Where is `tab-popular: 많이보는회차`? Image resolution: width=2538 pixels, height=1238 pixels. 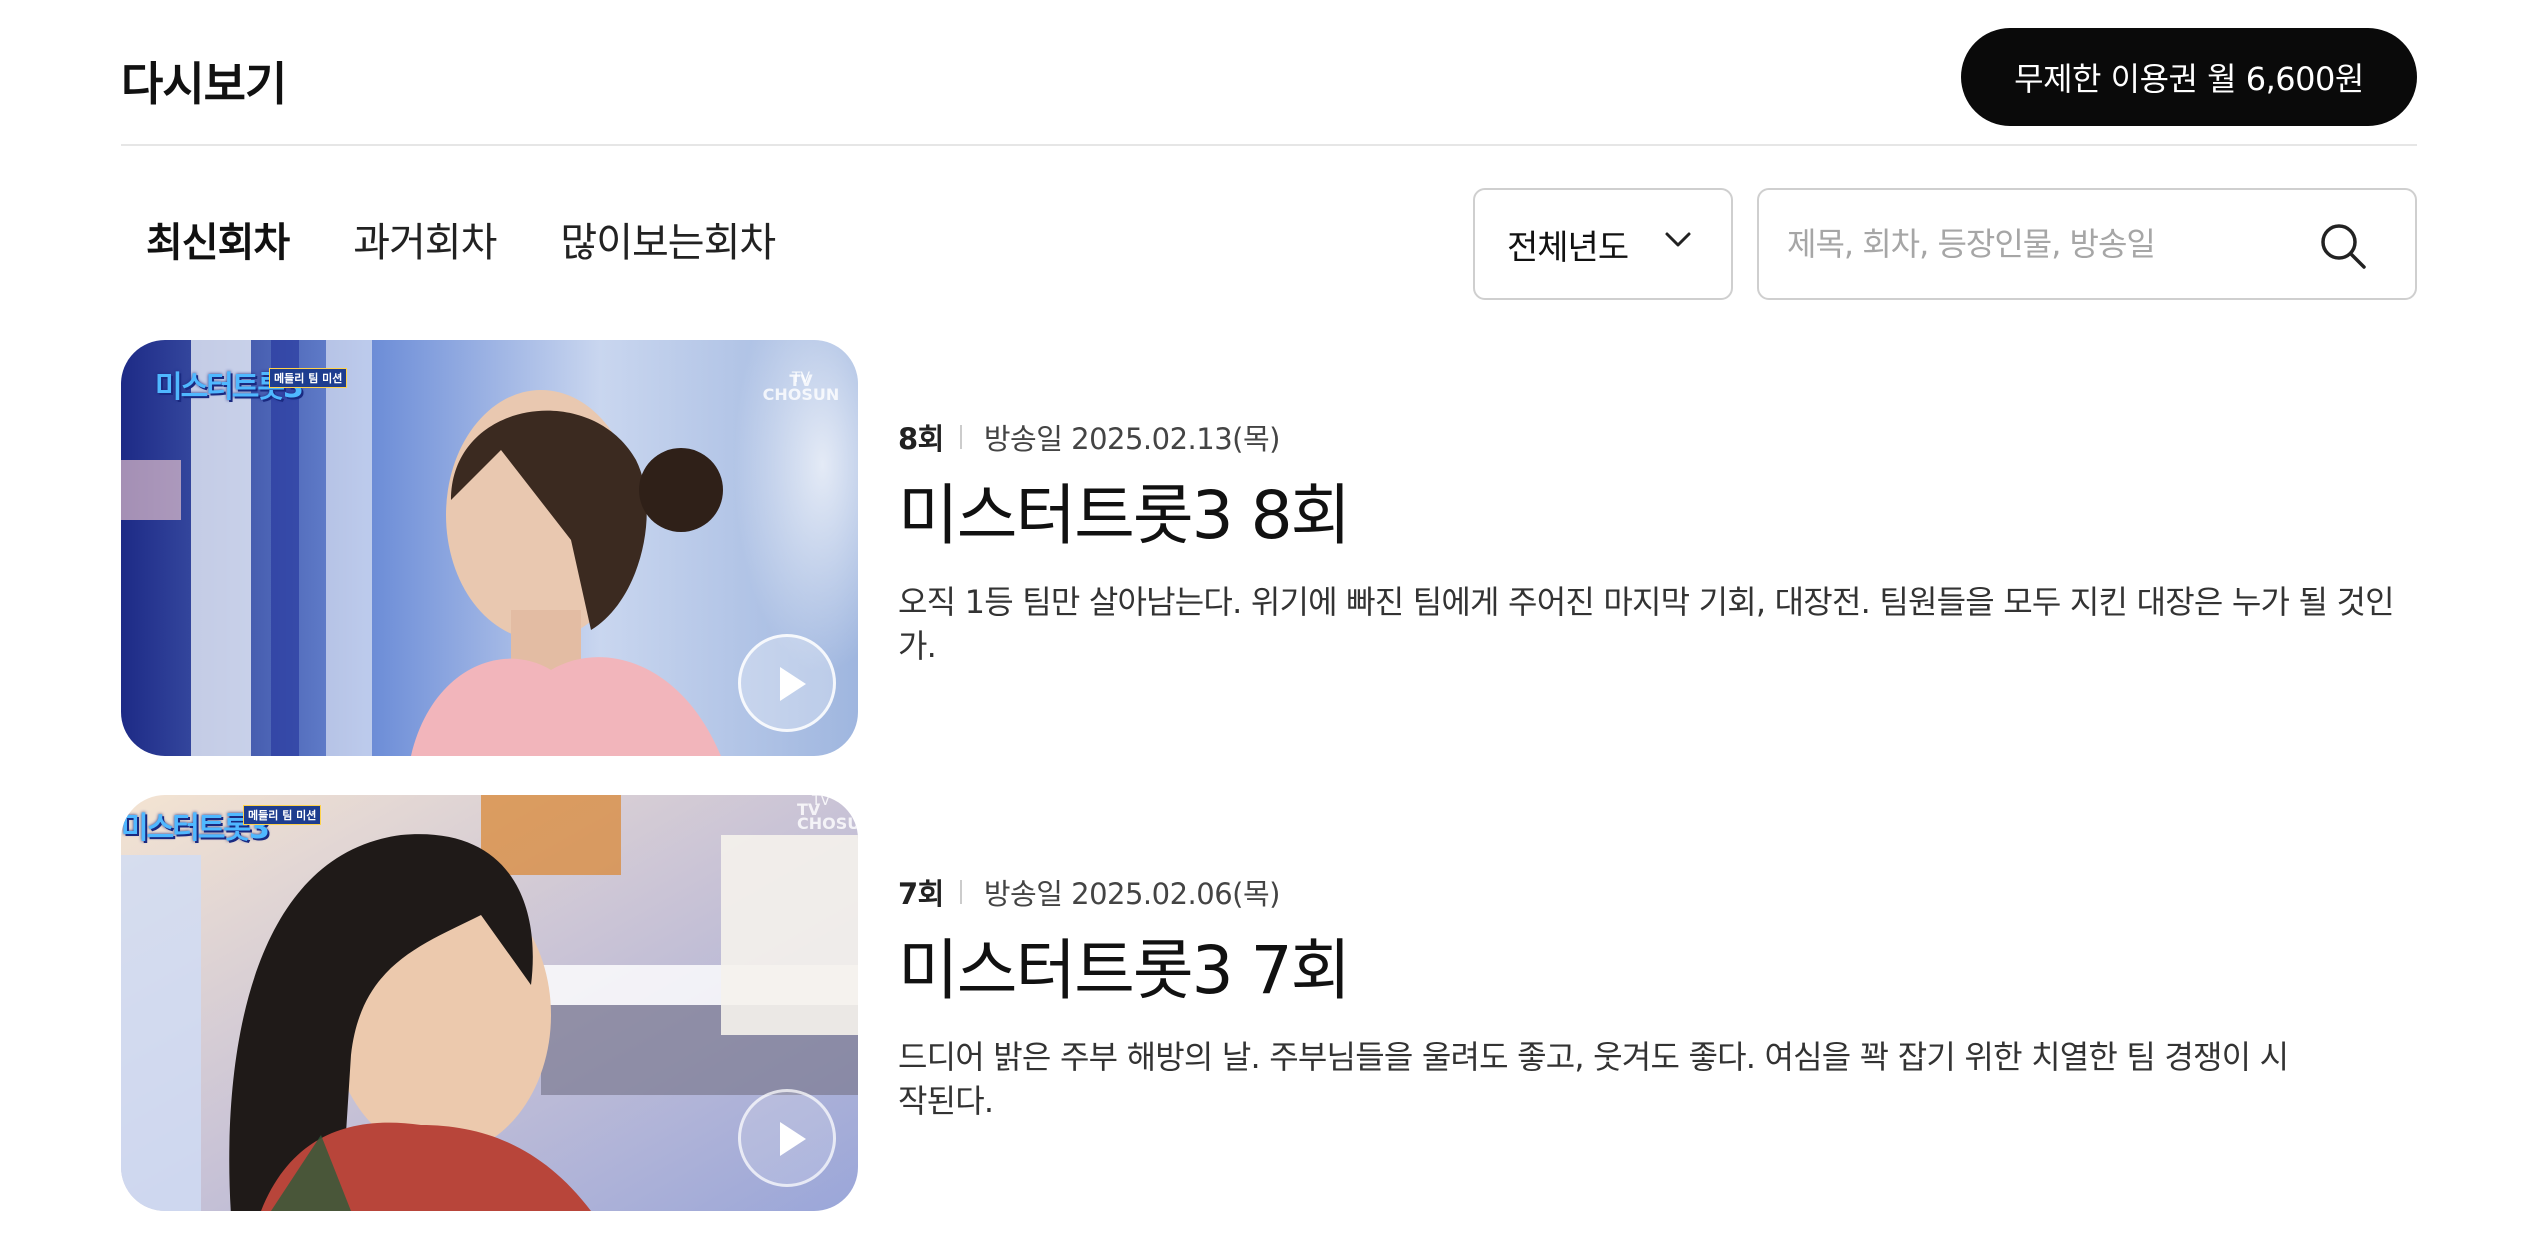
tab-popular: 많이보는회차 is located at coordinates (668, 239).